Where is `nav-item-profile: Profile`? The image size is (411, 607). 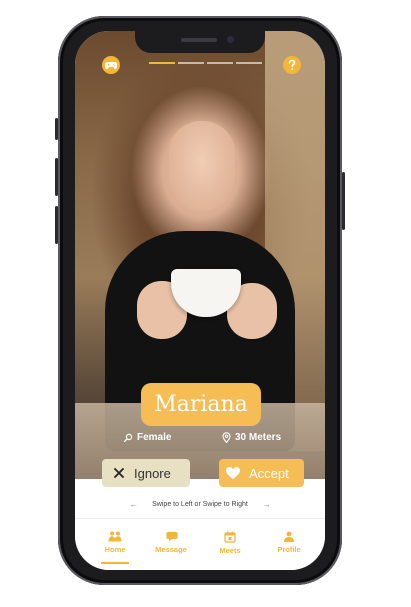 nav-item-profile: Profile is located at coordinates (289, 542).